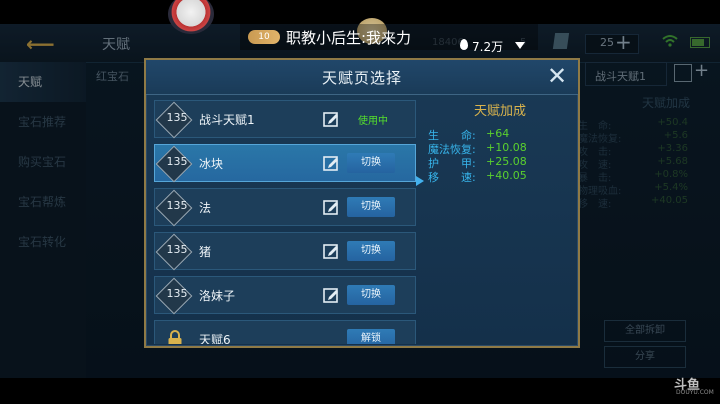 This screenshot has height=404, width=720. I want to click on talent-page-row: 135 猪 切换, so click(285, 251).